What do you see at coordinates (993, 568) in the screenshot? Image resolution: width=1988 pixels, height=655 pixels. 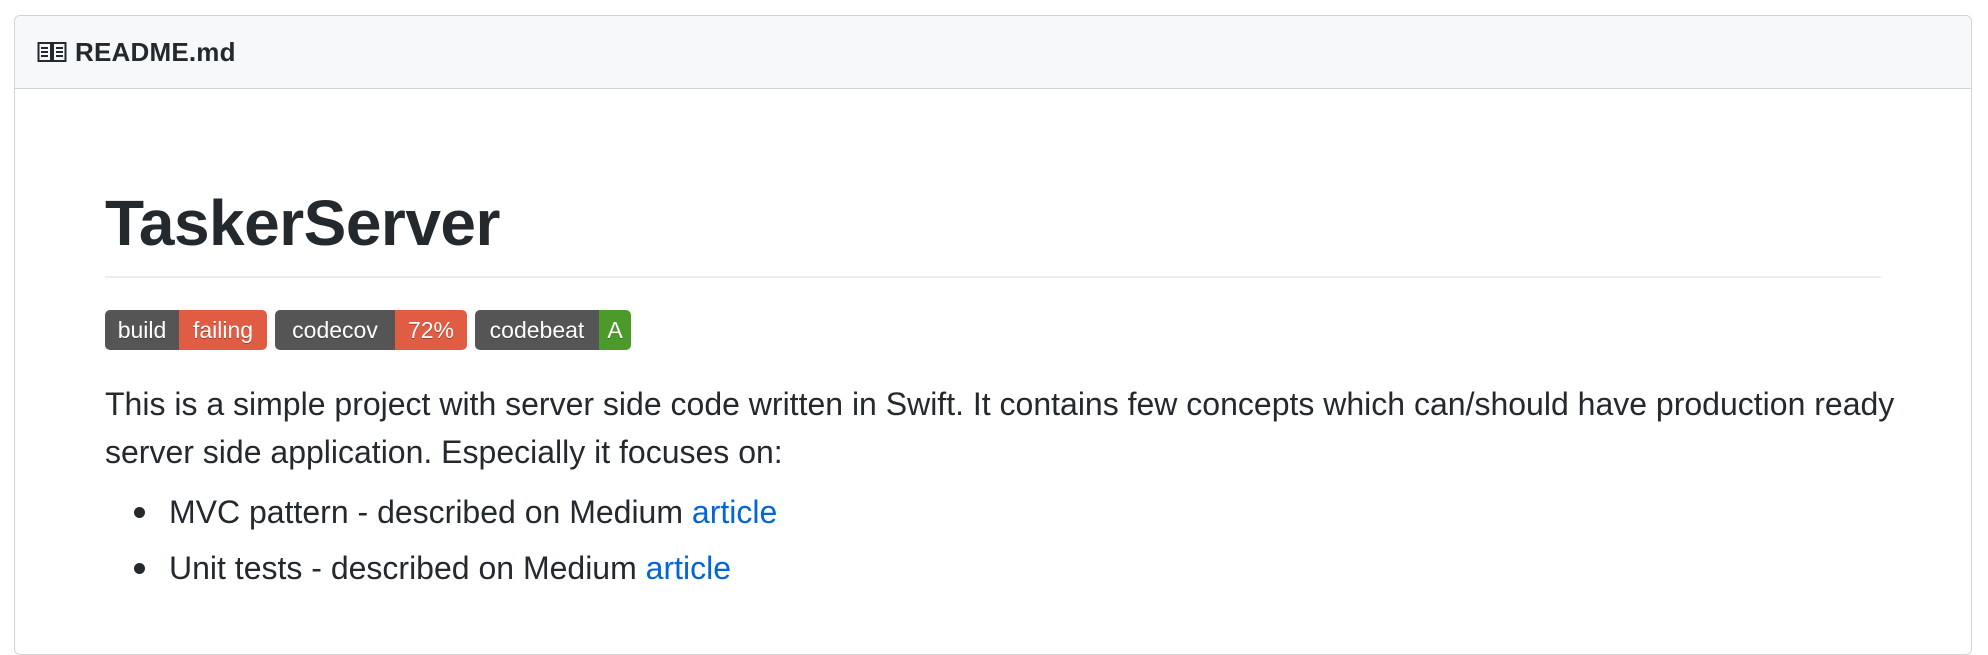 I see `list-item: Unit tests - described on Medium article` at bounding box center [993, 568].